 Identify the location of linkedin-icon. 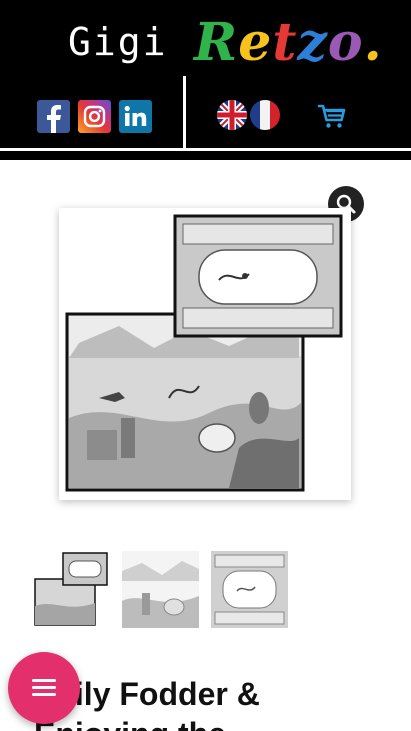
(135, 115).